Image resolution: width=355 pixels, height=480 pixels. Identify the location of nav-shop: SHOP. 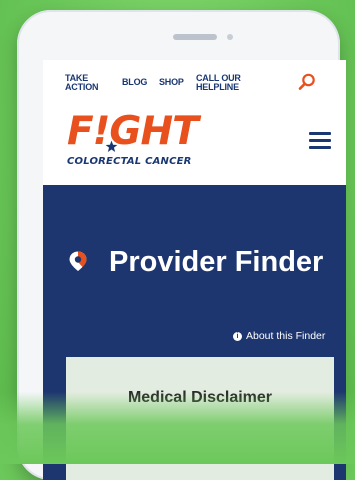
(171, 82).